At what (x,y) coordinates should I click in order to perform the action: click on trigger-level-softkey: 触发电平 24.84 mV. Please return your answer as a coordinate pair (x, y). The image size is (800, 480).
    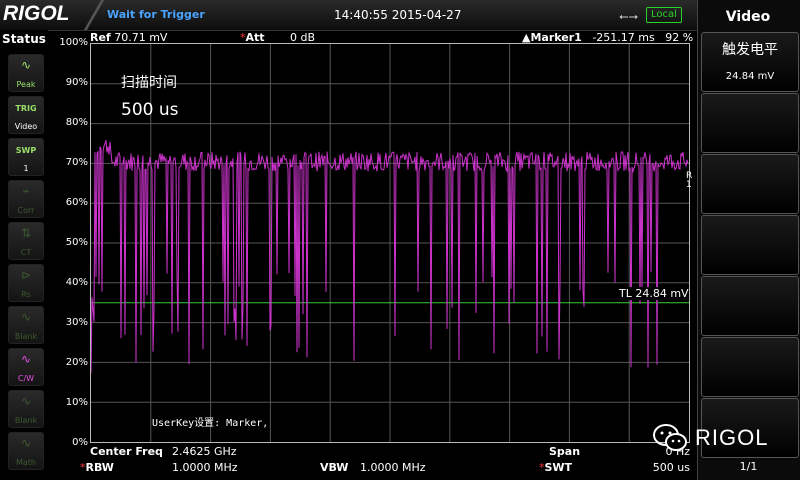
    Looking at the image, I should click on (750, 62).